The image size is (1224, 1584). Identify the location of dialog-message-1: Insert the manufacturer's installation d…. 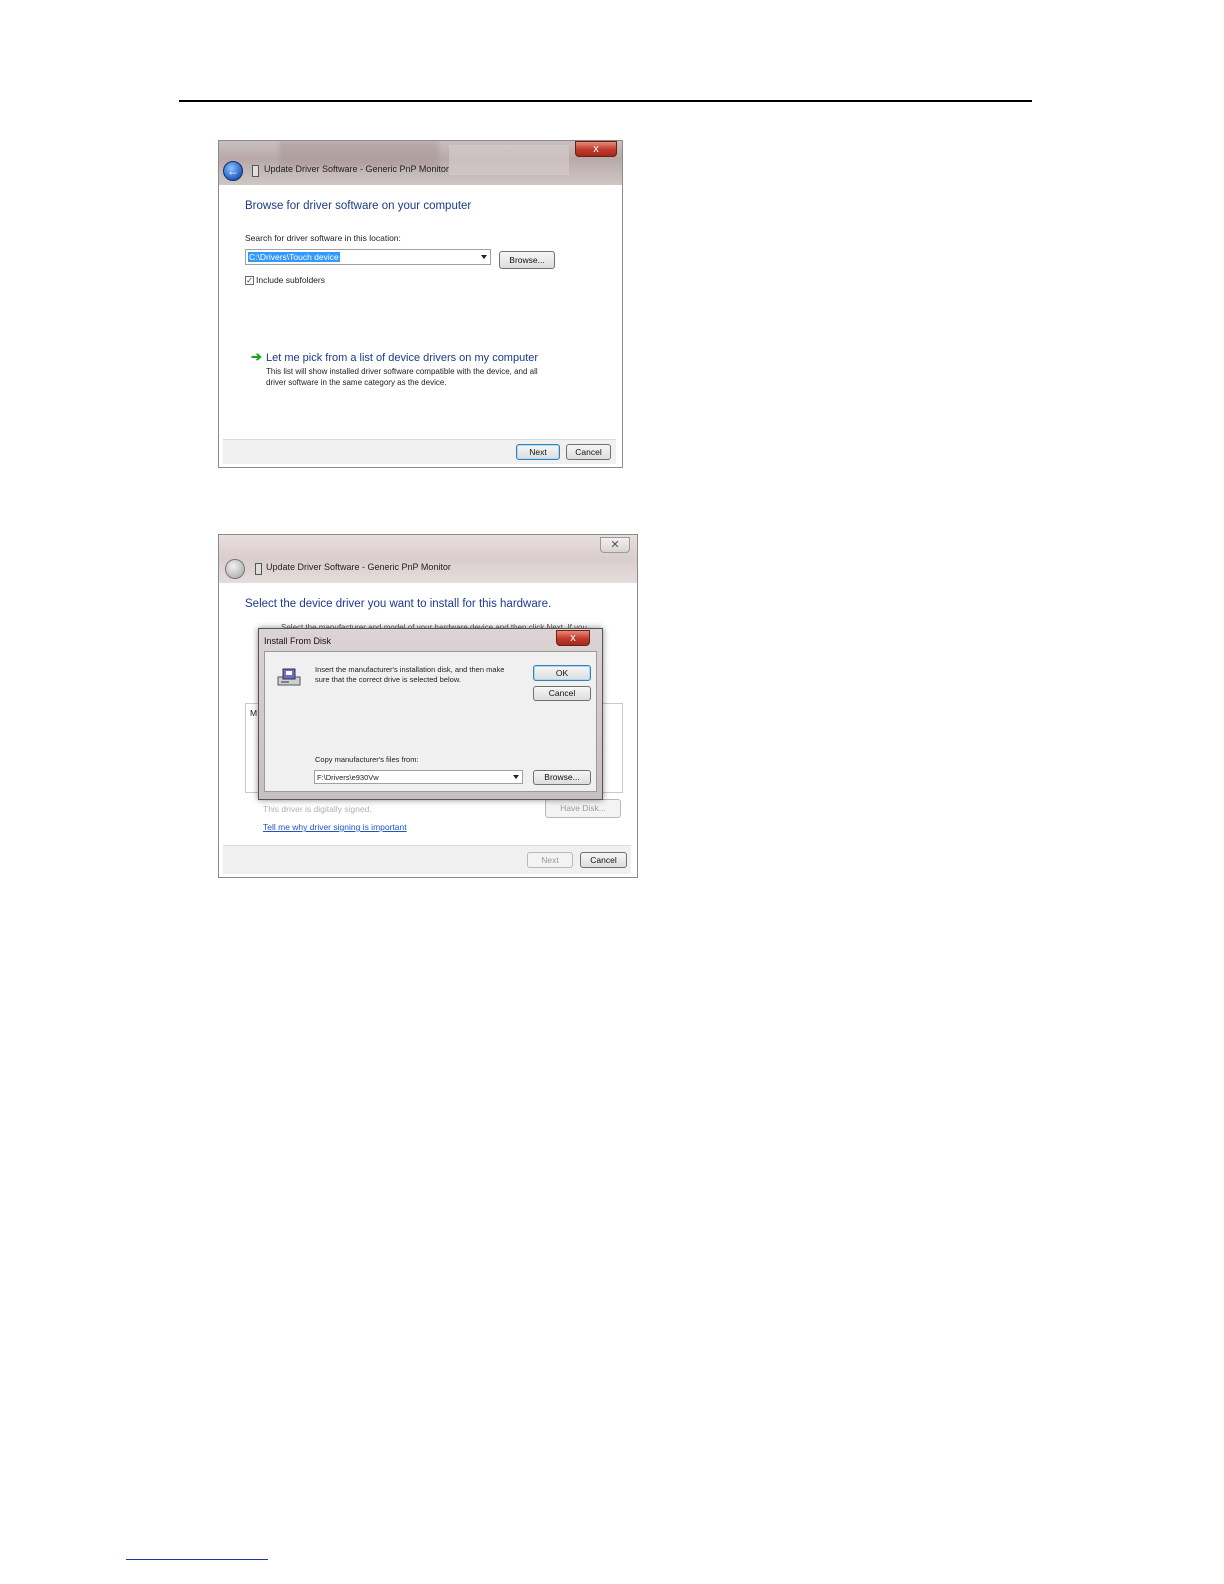
(410, 669).